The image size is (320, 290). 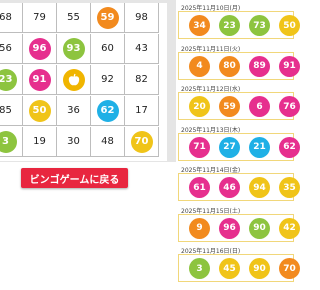 I want to click on bingo-cell: 70, so click(x=142, y=142).